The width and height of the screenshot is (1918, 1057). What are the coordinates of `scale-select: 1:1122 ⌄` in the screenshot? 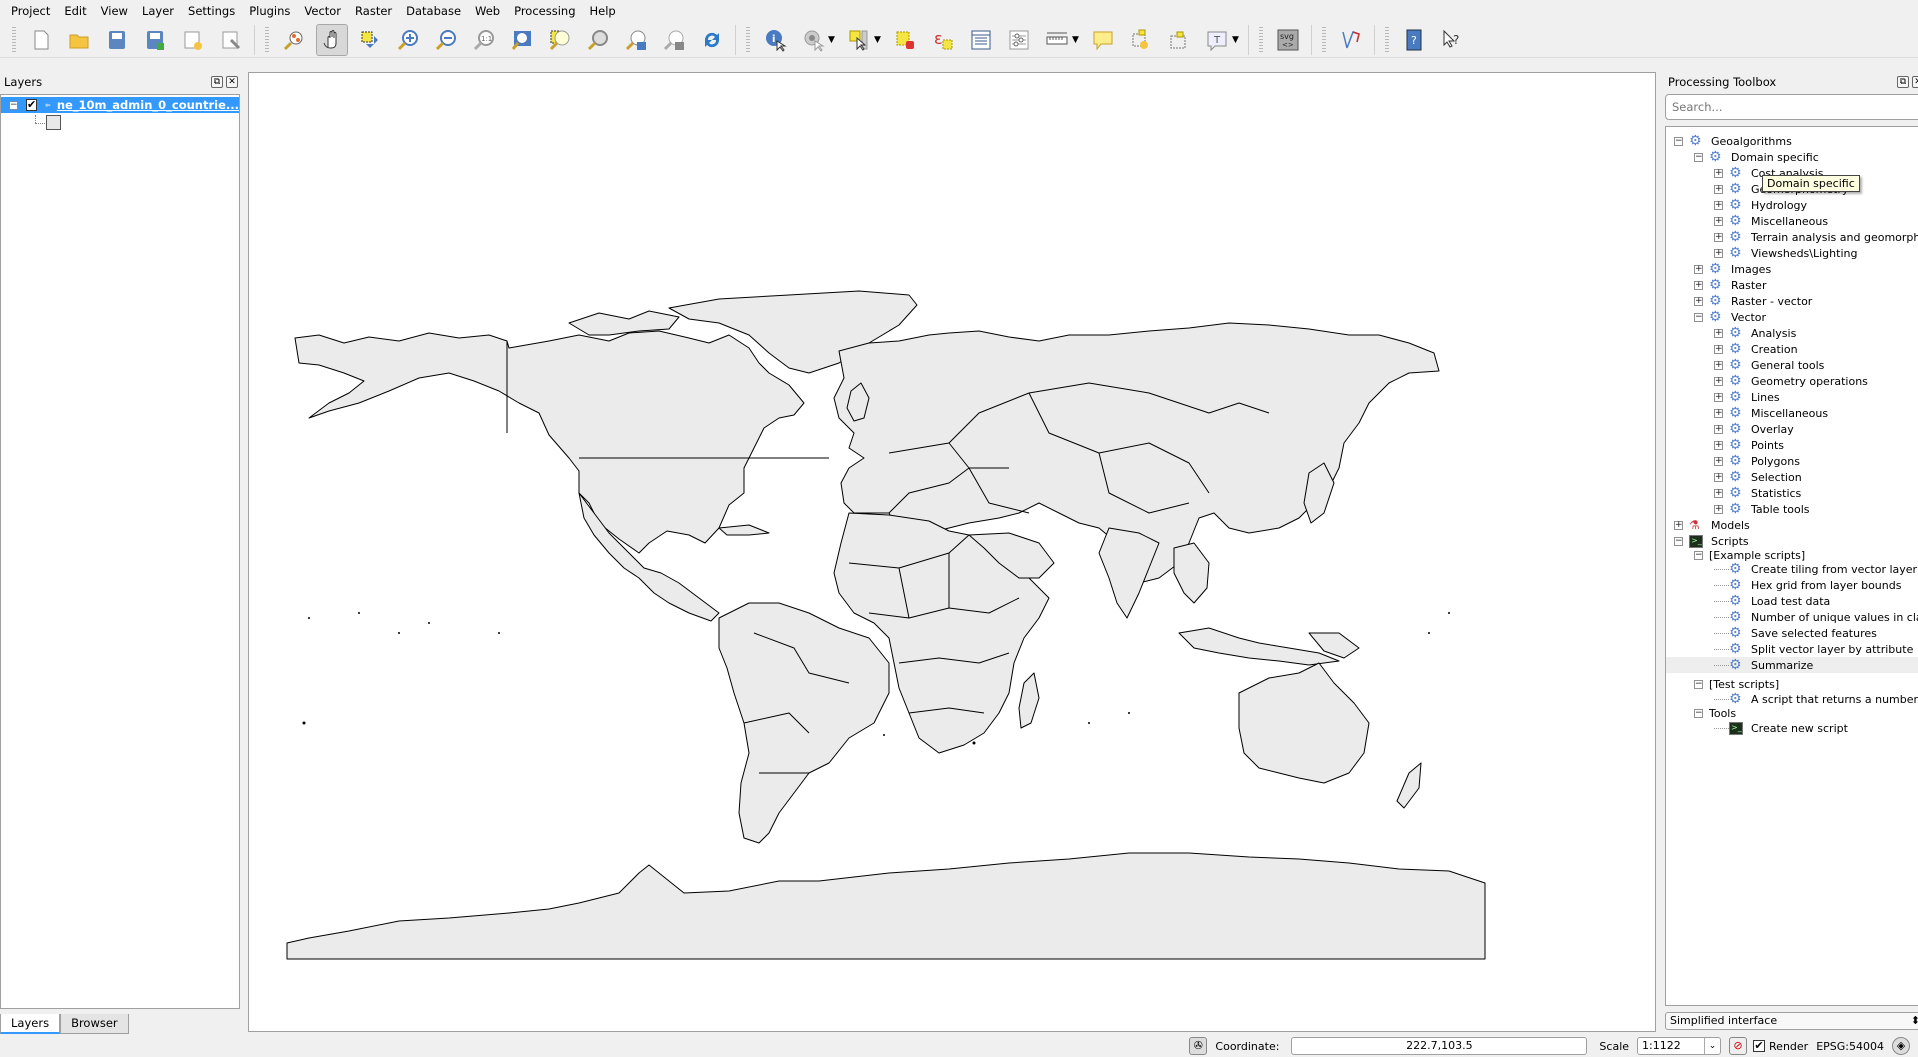 It's located at (1679, 1046).